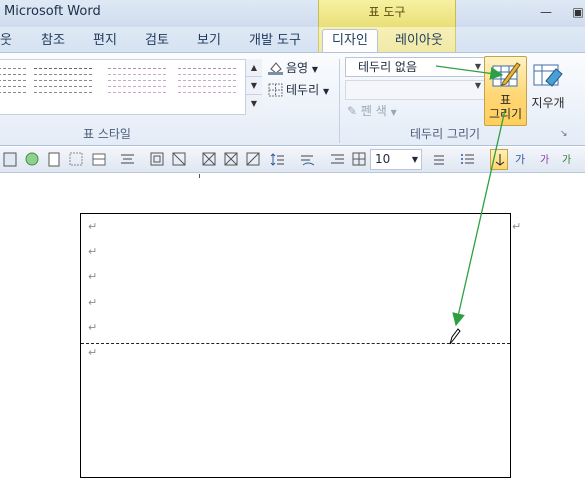 This screenshot has height=490, width=585. I want to click on shading-button: 음영 ▼, so click(293, 67).